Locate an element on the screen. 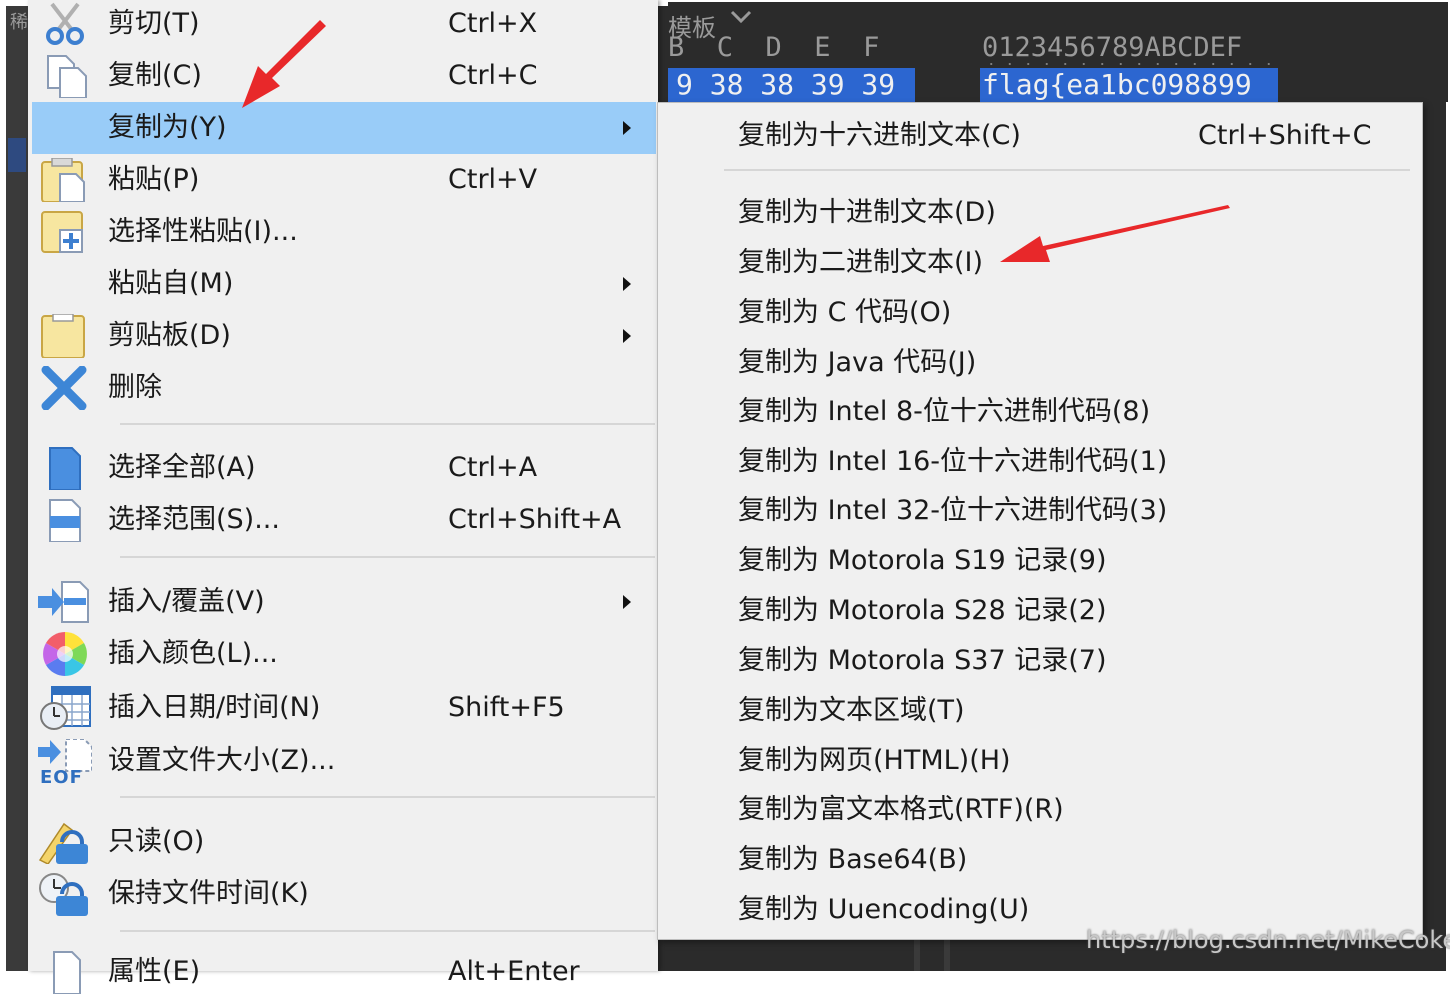 This screenshot has height=998, width=1450. menu-item-label: 复制(C) is located at coordinates (155, 75).